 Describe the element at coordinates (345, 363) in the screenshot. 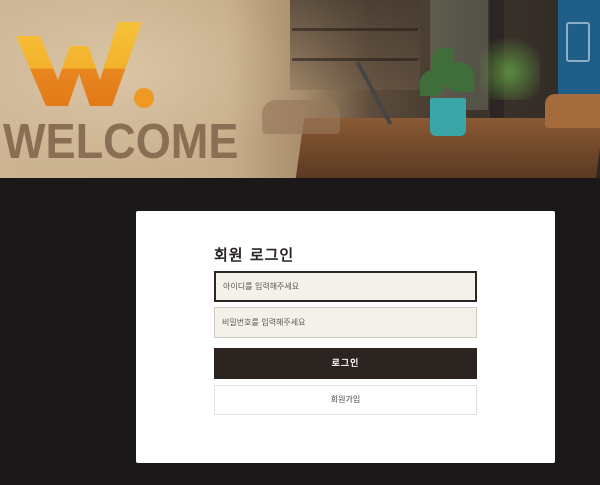

I see `login-button: 로그인` at that location.